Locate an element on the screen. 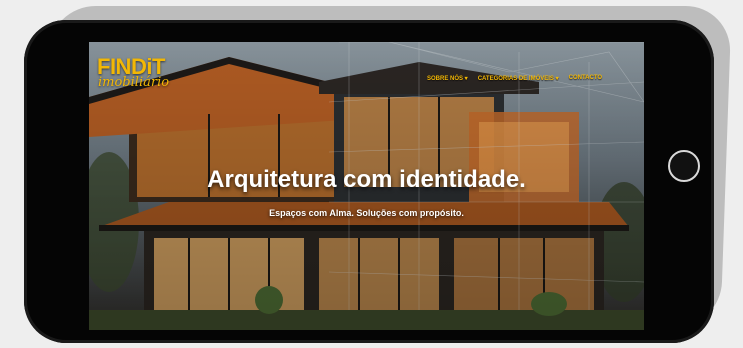  home-button-icon is located at coordinates (684, 166).